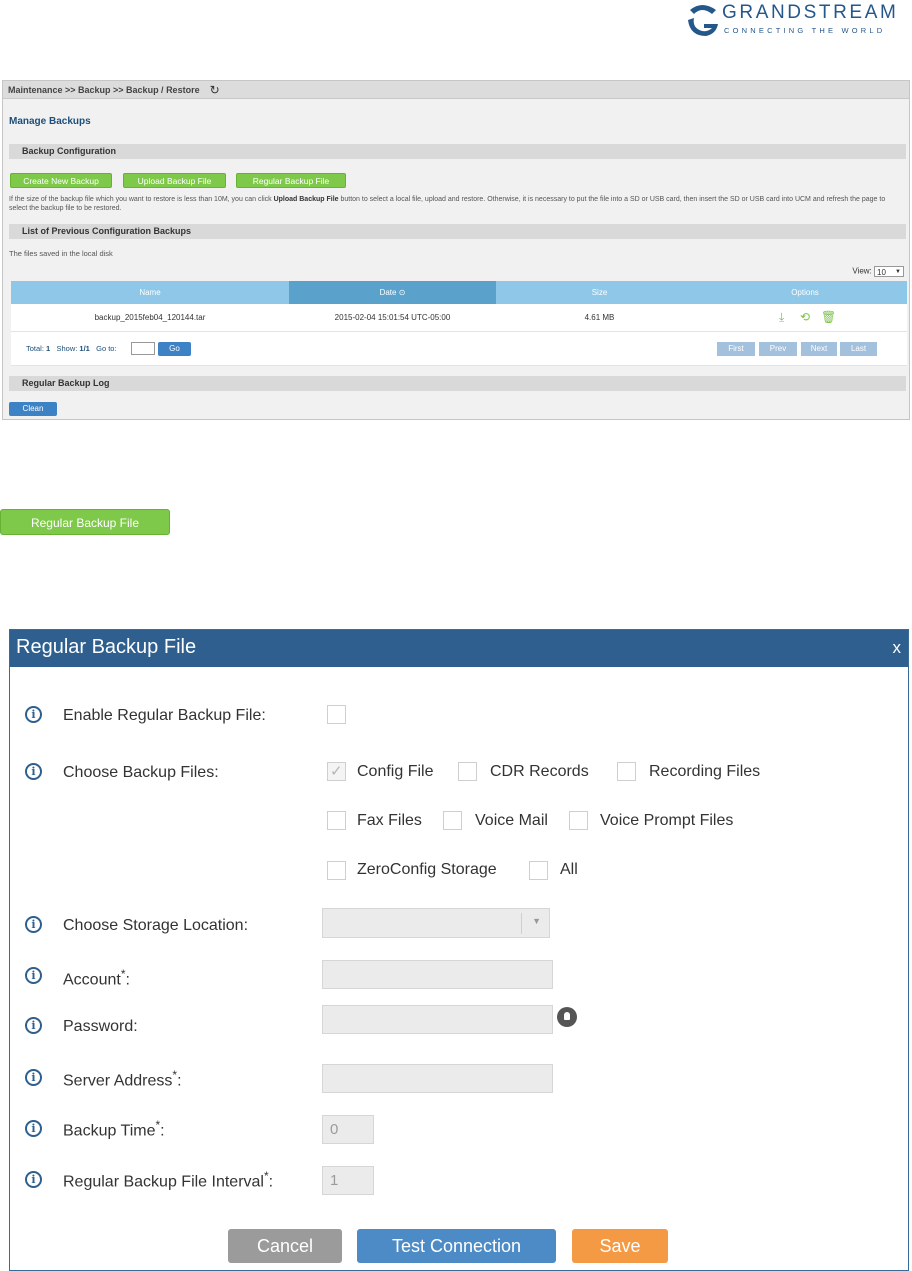 Image resolution: width=912 pixels, height=1271 pixels. I want to click on save-button: Save, so click(620, 1246).